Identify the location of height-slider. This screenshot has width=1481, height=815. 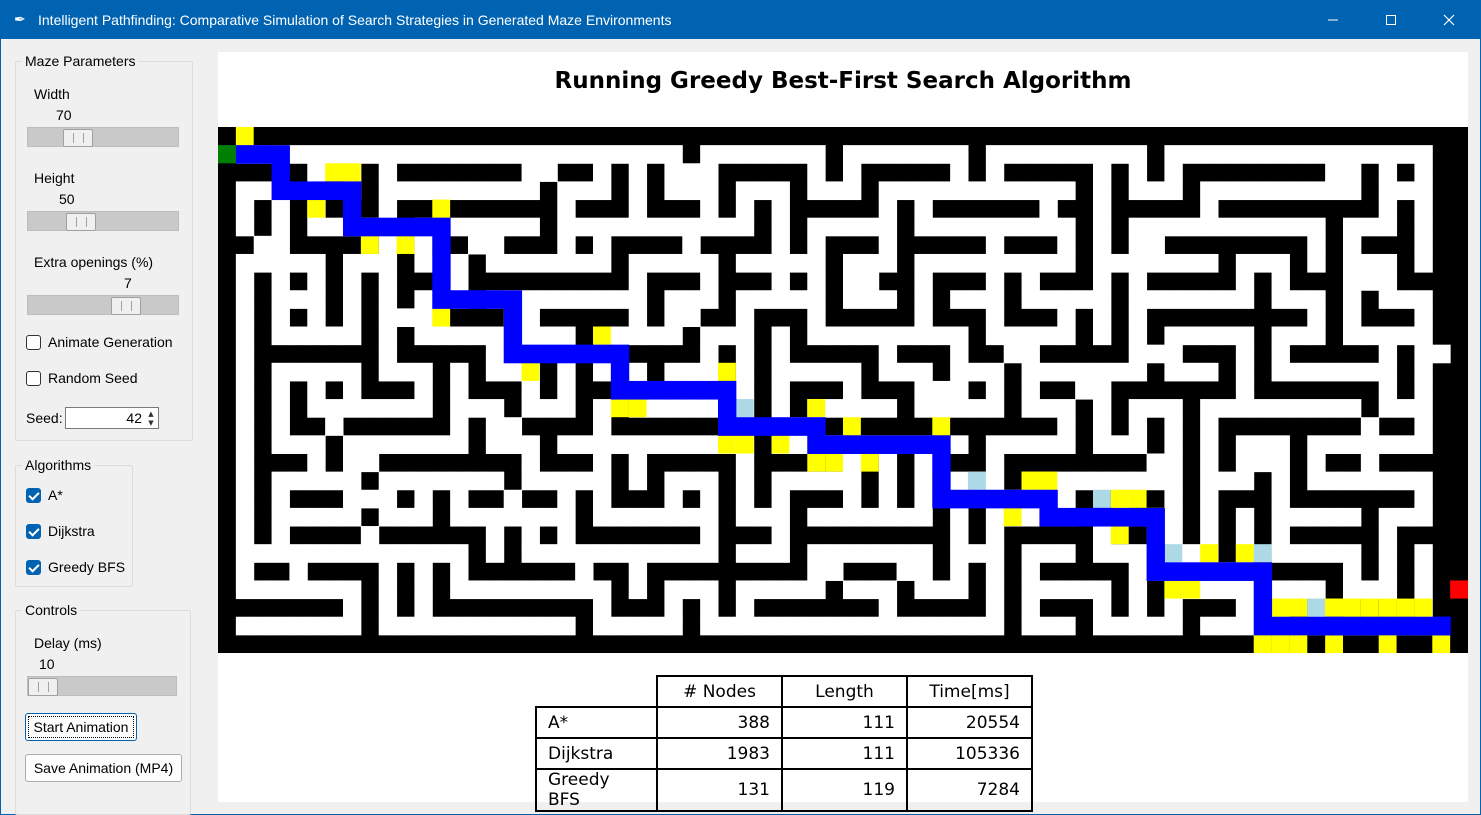
(103, 221).